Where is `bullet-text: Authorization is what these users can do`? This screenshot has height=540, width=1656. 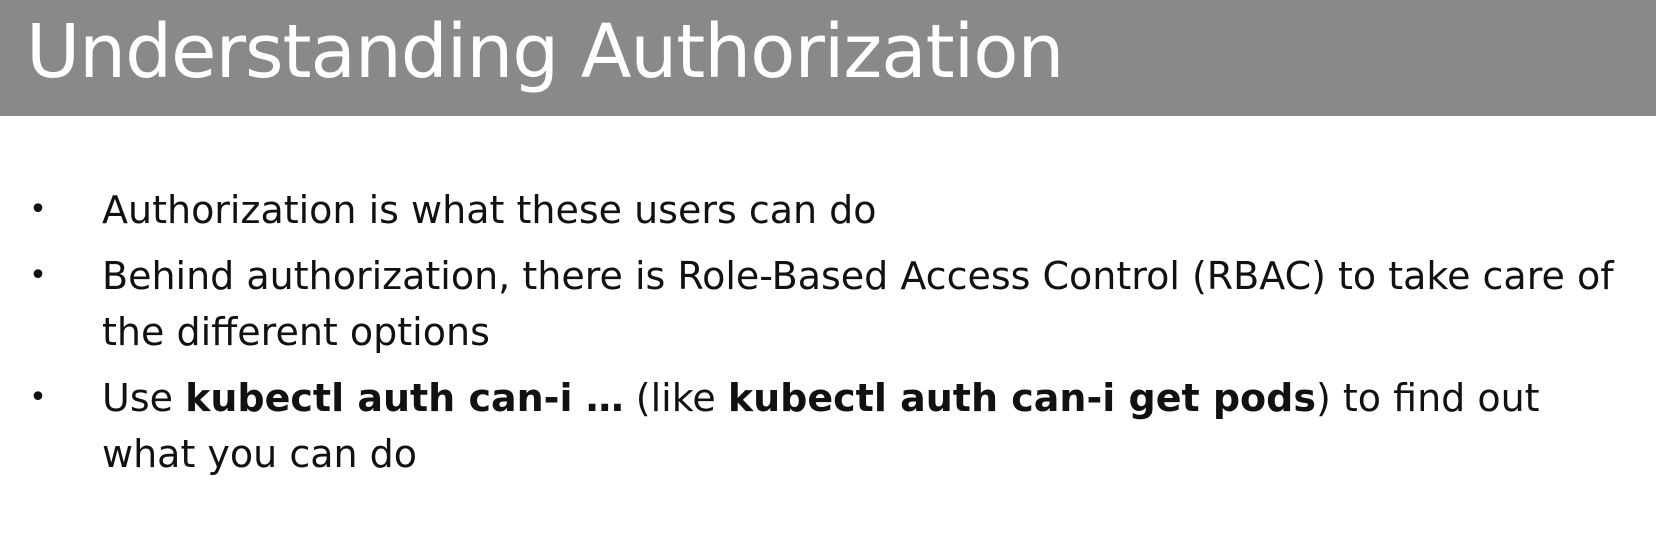 bullet-text: Authorization is what these users can do is located at coordinates (489, 210).